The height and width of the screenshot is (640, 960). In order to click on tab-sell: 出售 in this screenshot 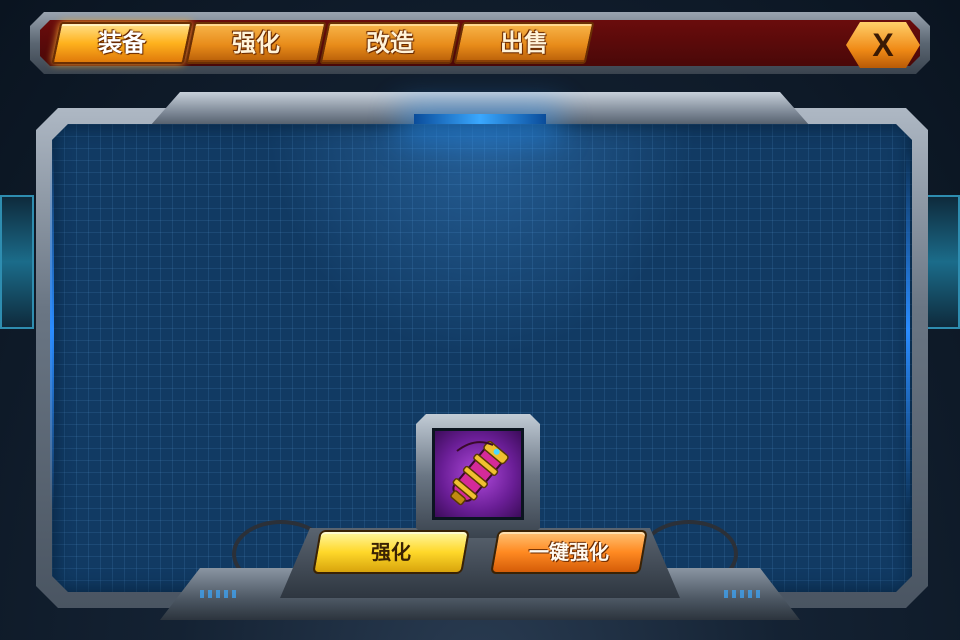, I will do `click(524, 43)`.